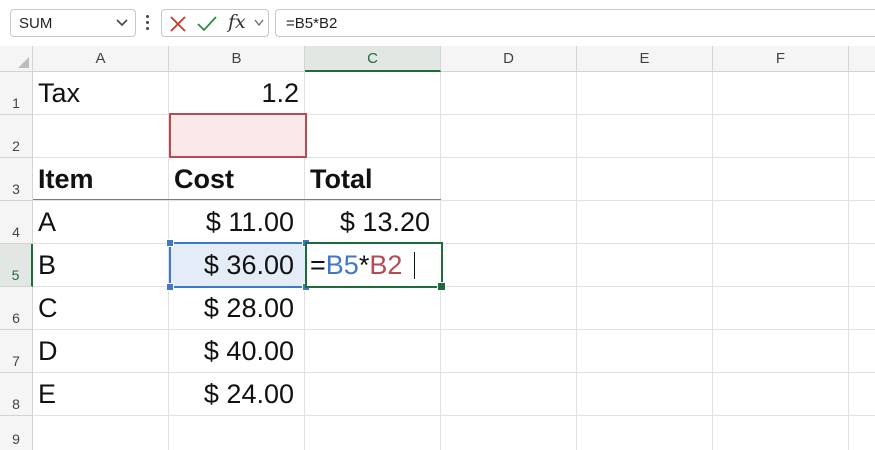 The height and width of the screenshot is (450, 875). Describe the element at coordinates (16, 179) in the screenshot. I see `row-header-3: 3` at that location.